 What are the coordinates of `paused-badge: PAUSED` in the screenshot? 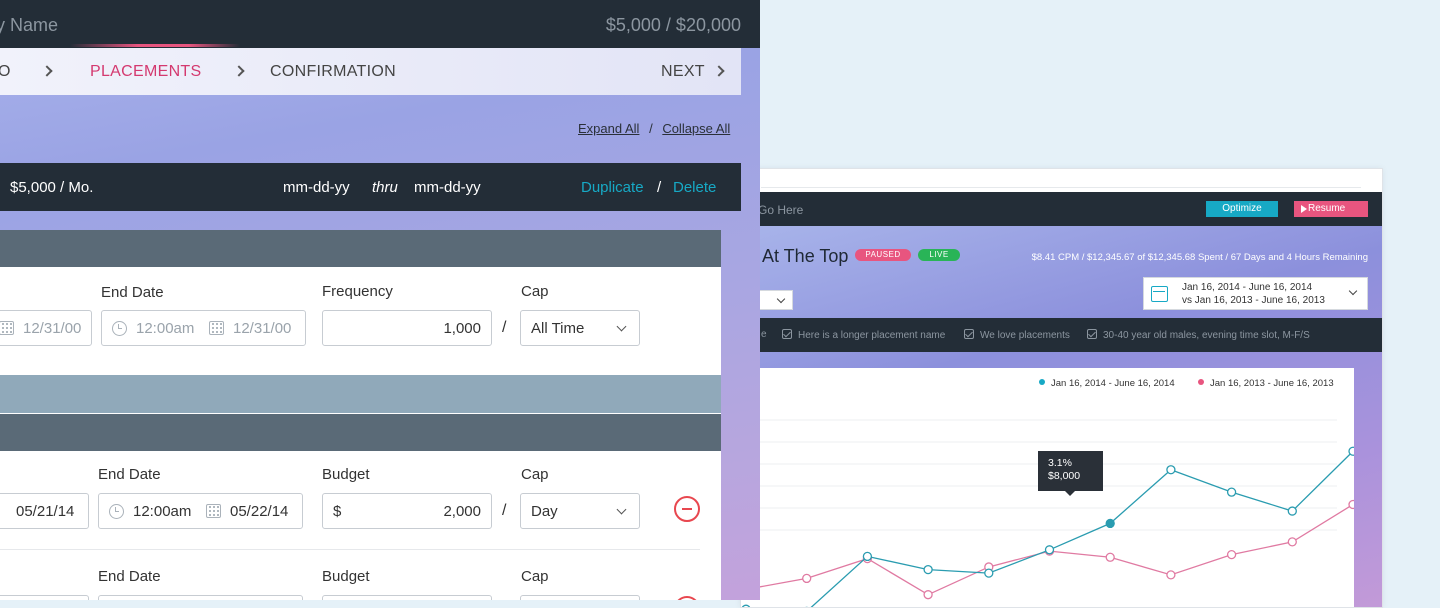 It's located at (883, 255).